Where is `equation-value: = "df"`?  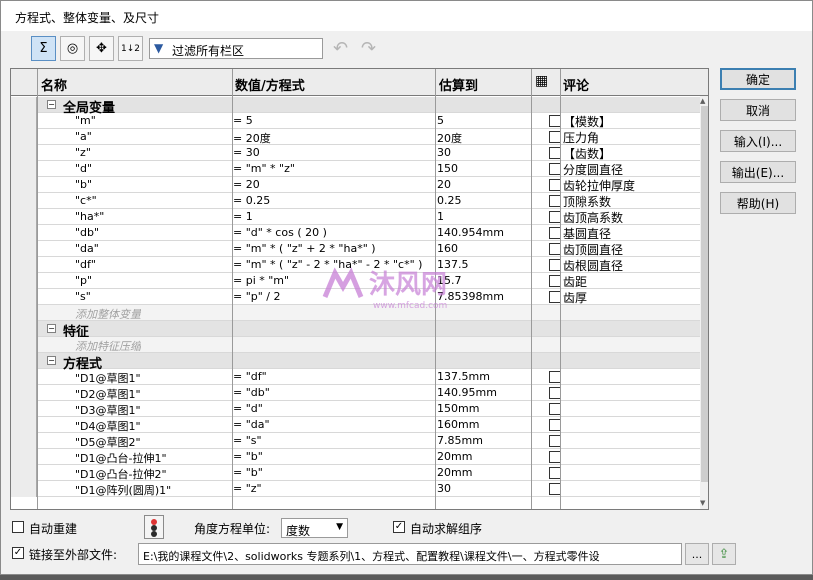 equation-value: = "df" is located at coordinates (250, 376).